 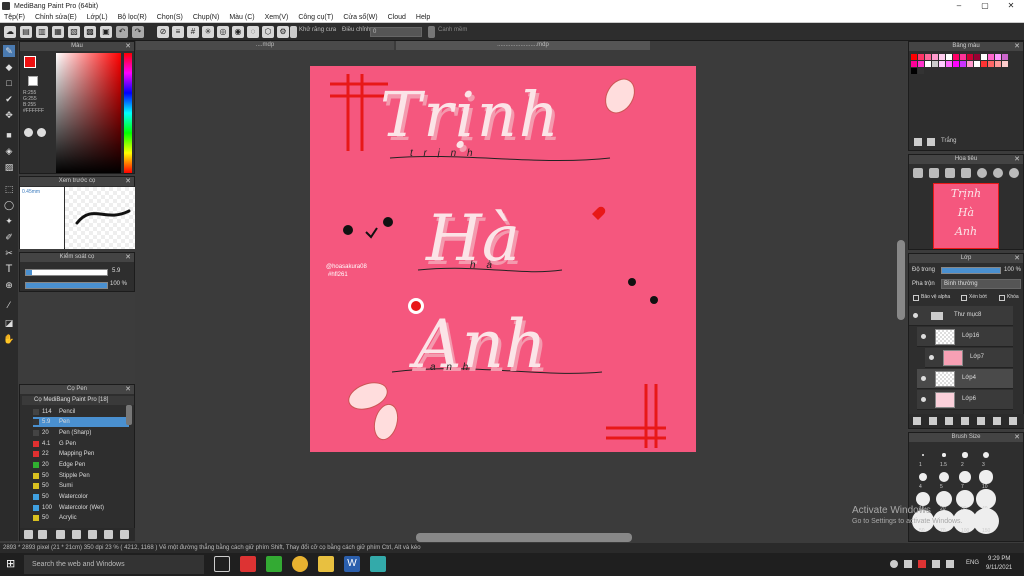 What do you see at coordinates (9, 305) in the screenshot?
I see `eyedropper-icon: ⁄` at bounding box center [9, 305].